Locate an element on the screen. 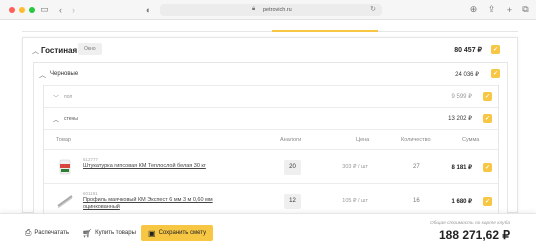 The image size is (536, 251). product-article: 612777 is located at coordinates (91, 159).